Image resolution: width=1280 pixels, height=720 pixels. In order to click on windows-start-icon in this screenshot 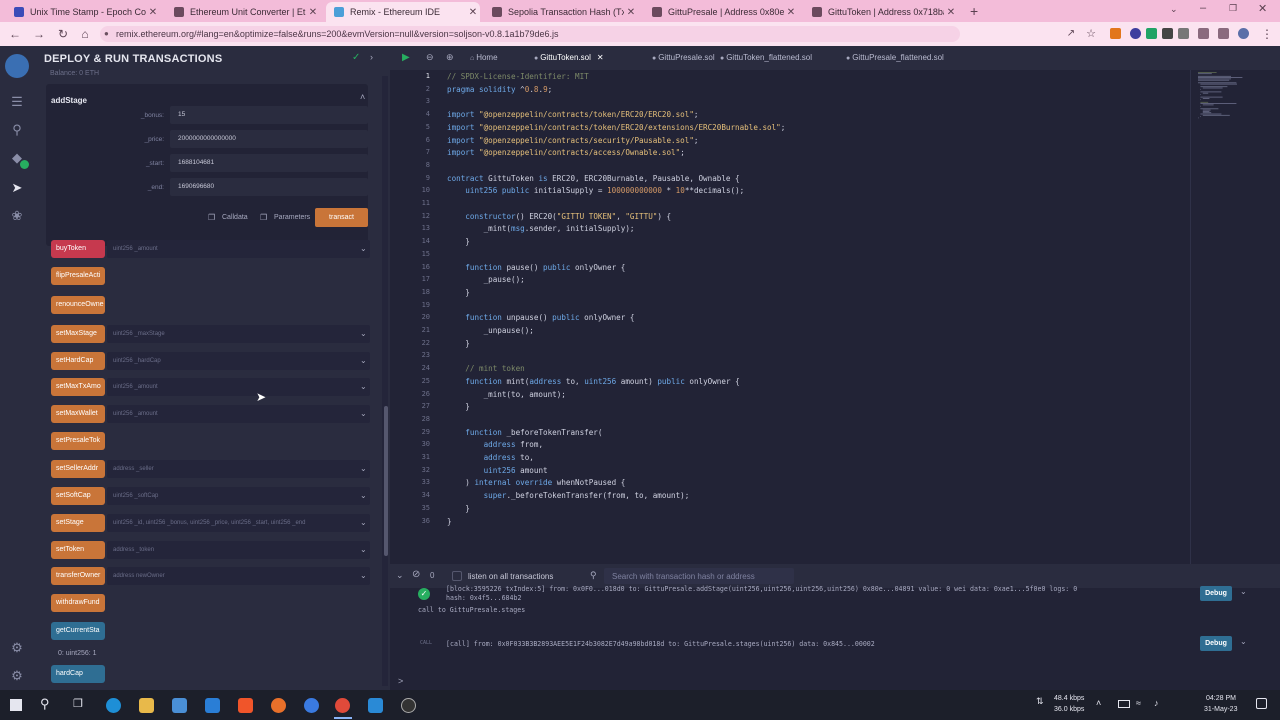, I will do `click(16, 705)`.